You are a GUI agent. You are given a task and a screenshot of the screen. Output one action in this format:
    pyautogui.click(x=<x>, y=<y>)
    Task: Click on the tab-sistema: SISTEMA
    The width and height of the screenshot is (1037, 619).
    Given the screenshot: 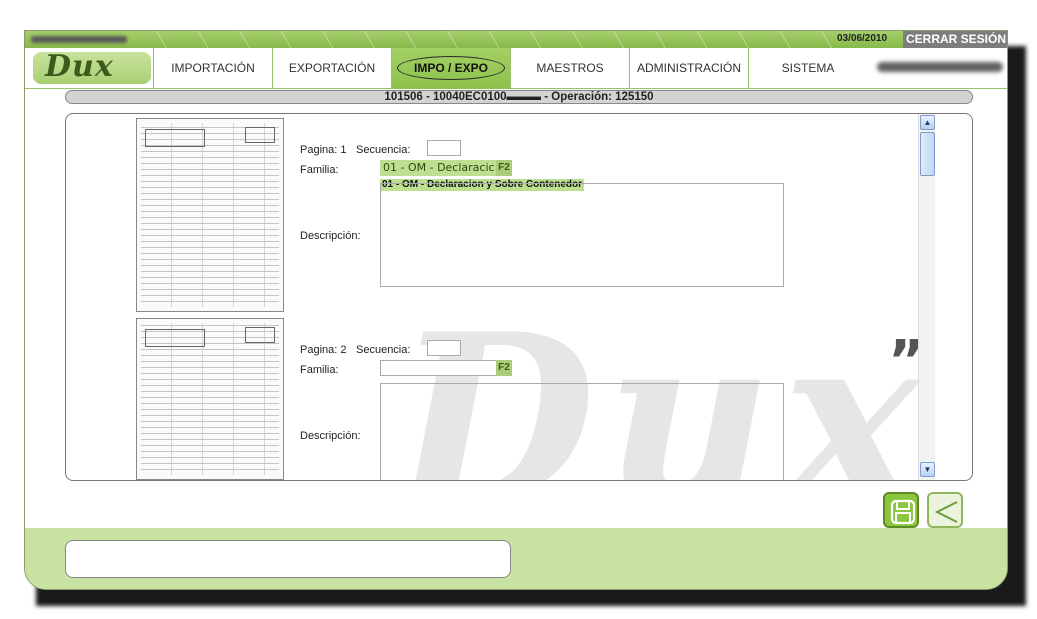 What is the action you would take?
    pyautogui.click(x=807, y=68)
    